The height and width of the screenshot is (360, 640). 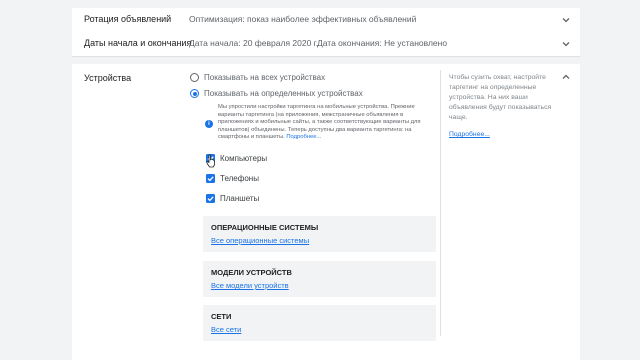 I want to click on end-date-value: Дата окончания: Не установлено, so click(x=382, y=43).